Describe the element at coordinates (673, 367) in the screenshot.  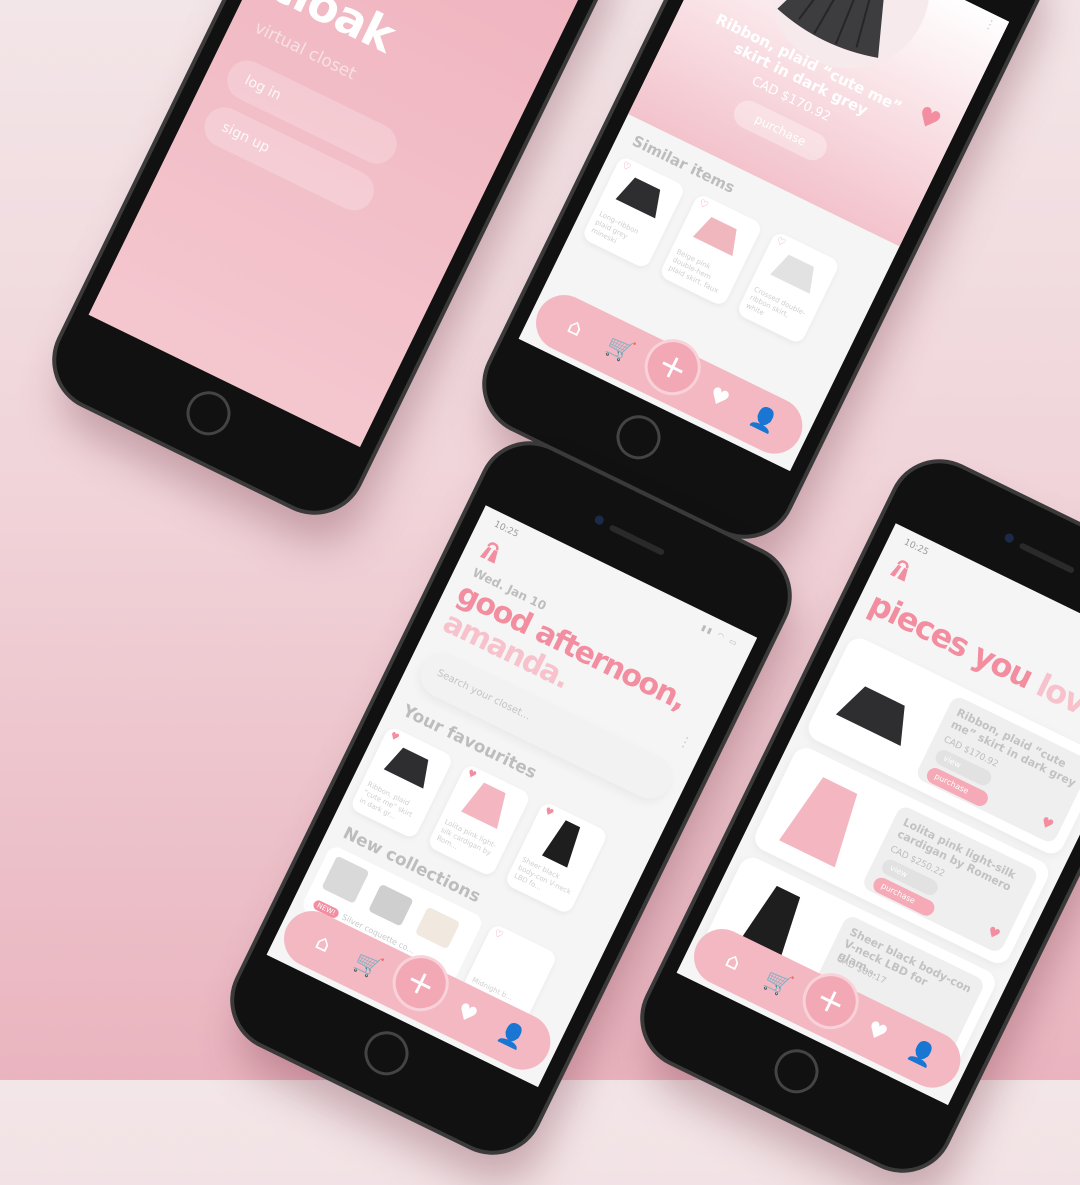
I see `plus-icon: +` at that location.